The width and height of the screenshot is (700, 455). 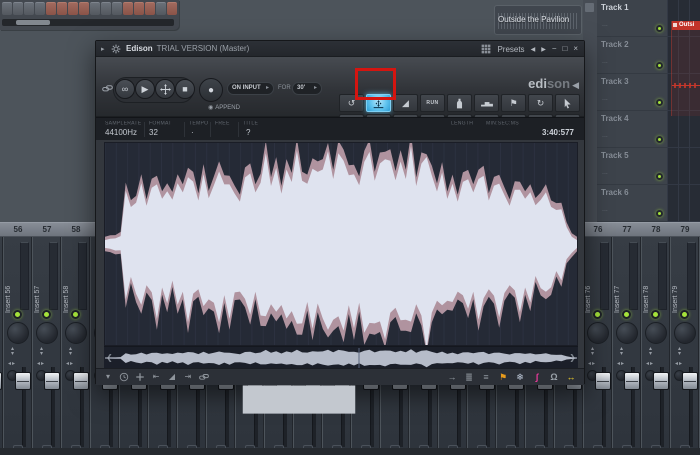 I want to click on prev-marker-button: ⇤, so click(x=156, y=377).